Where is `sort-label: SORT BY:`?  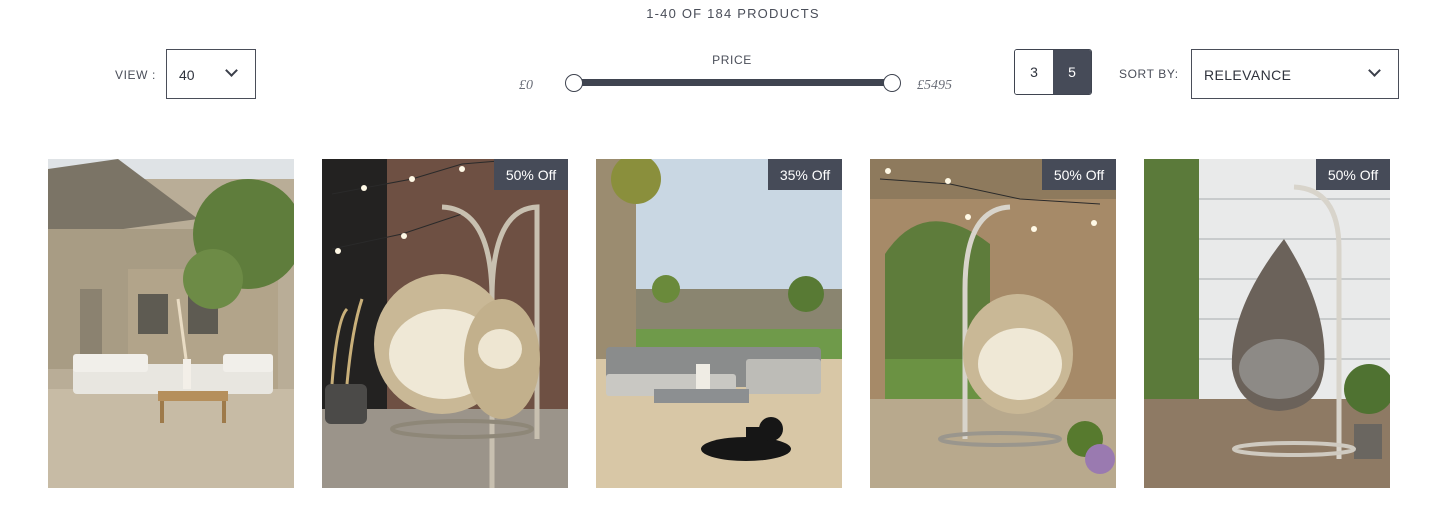 sort-label: SORT BY: is located at coordinates (1149, 74).